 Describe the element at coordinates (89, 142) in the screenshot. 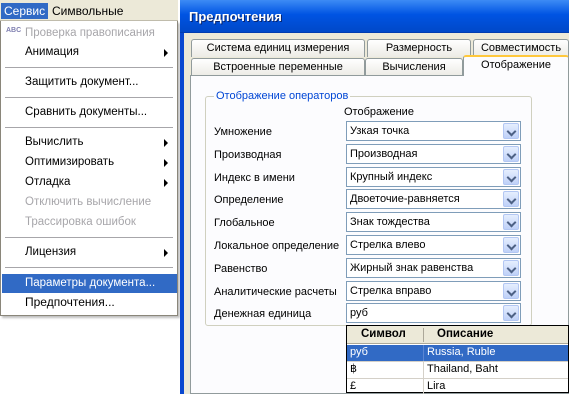

I see `menu-item-calculate: Вычислить` at that location.